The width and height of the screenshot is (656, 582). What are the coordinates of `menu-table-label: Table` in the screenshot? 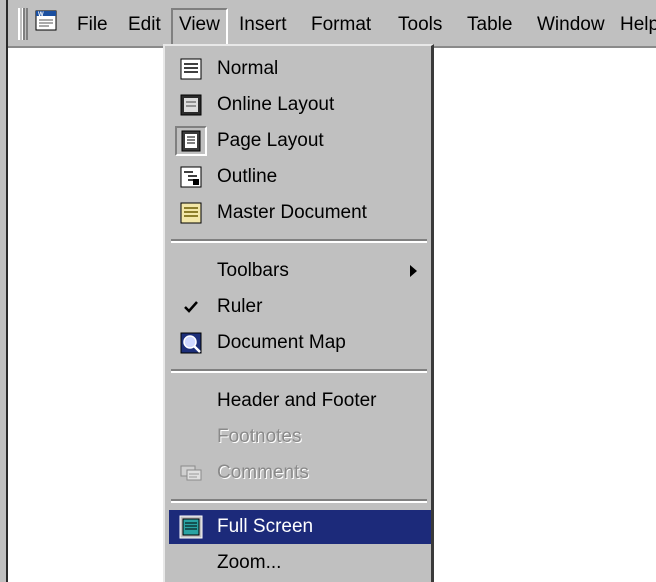 It's located at (490, 24).